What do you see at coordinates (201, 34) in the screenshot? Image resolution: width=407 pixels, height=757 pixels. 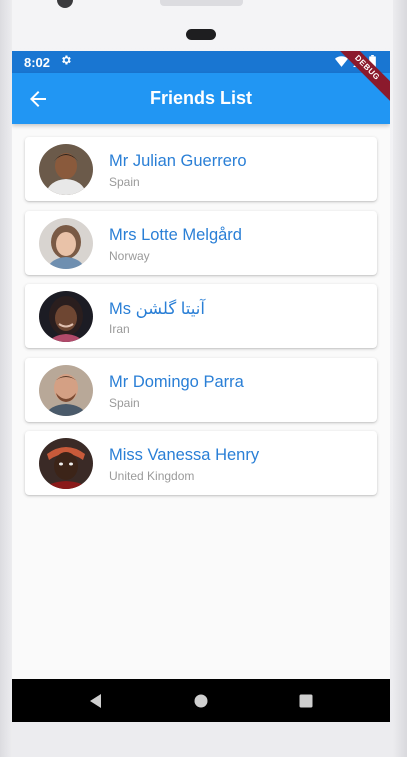 I see `earpiece` at bounding box center [201, 34].